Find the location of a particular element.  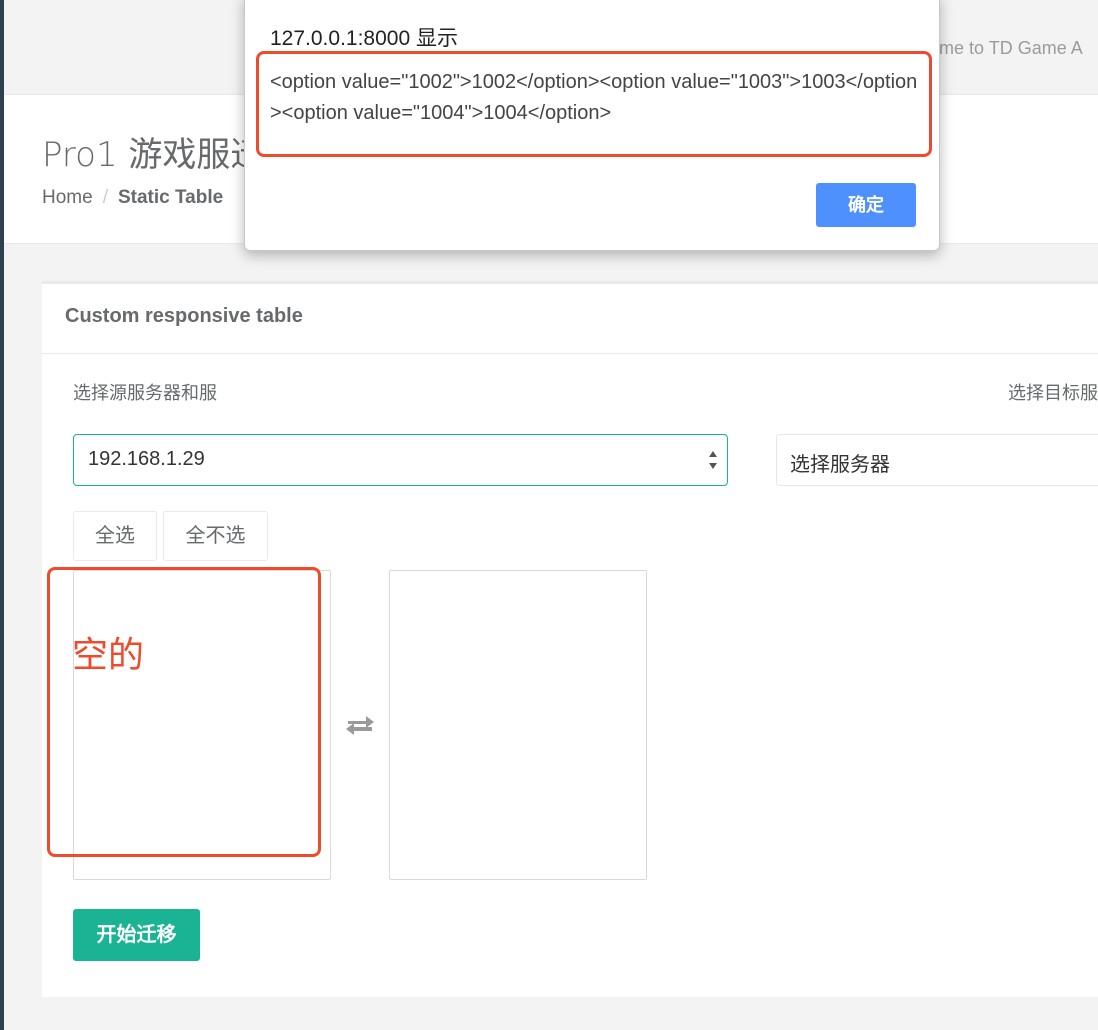

alert-message-highlight-box is located at coordinates (594, 104).